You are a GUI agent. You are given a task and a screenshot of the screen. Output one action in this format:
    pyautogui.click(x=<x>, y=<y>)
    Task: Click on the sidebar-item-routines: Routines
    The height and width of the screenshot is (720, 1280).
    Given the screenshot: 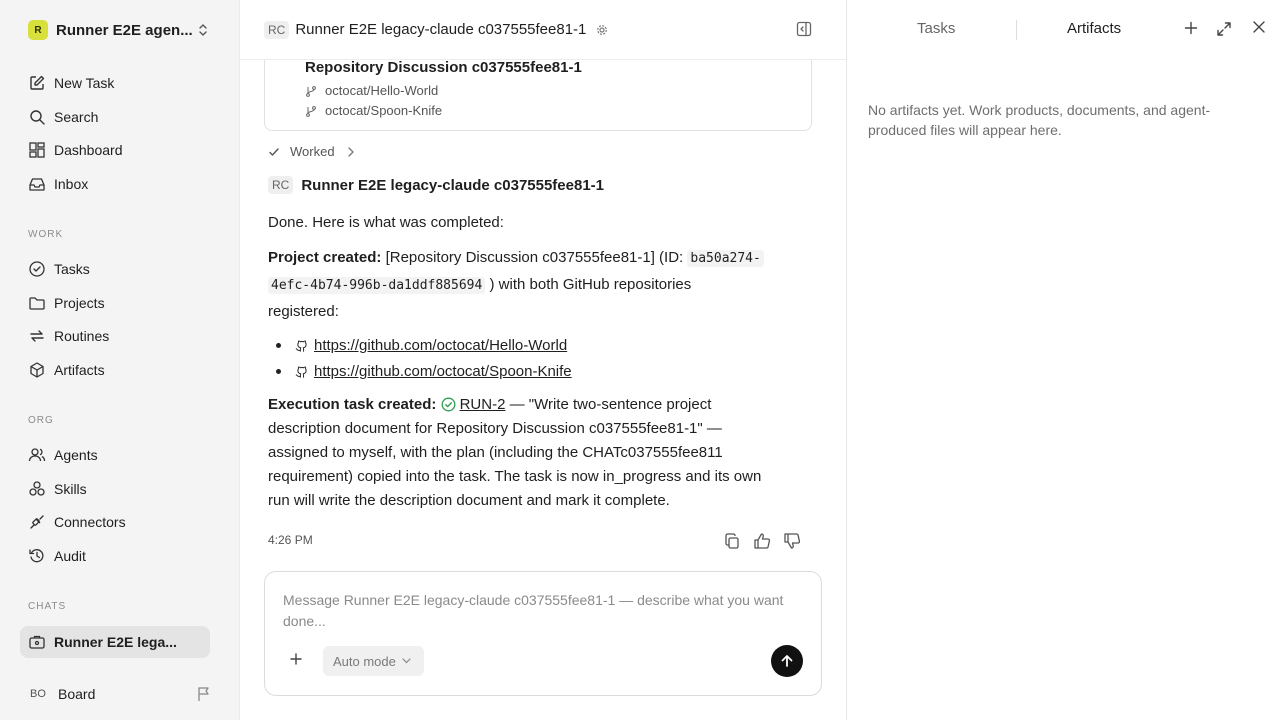 What is the action you would take?
    pyautogui.click(x=115, y=336)
    